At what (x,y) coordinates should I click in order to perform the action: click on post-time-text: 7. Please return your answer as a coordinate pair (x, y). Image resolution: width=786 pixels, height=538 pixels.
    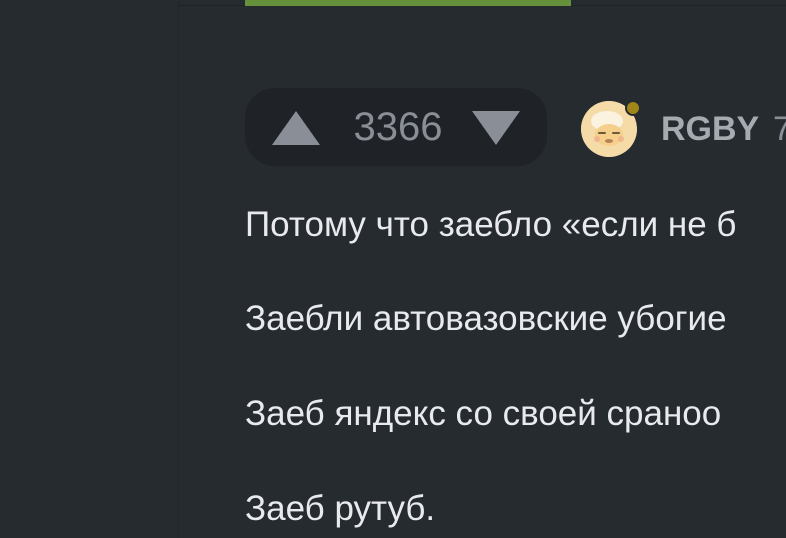
    Looking at the image, I should click on (779, 129).